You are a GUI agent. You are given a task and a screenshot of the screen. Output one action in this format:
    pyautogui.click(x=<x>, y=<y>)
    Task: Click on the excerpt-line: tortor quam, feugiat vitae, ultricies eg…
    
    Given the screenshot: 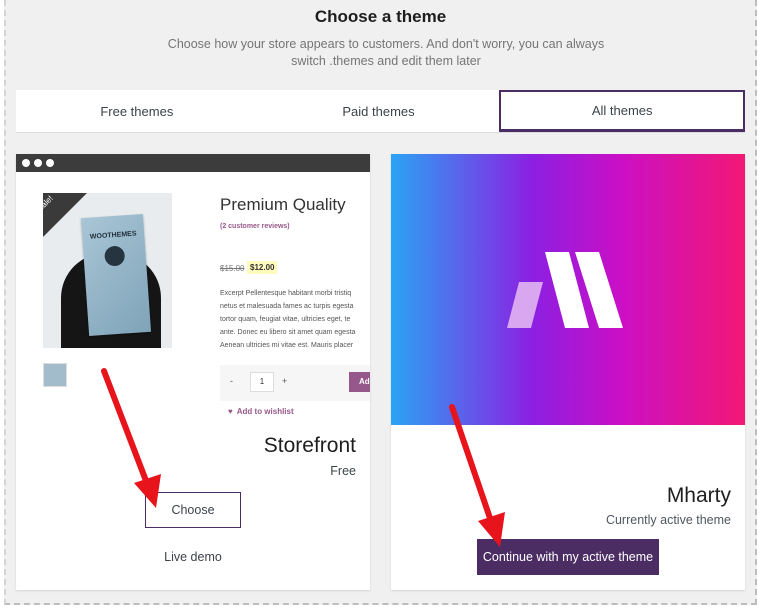 What is the action you would take?
    pyautogui.click(x=285, y=319)
    